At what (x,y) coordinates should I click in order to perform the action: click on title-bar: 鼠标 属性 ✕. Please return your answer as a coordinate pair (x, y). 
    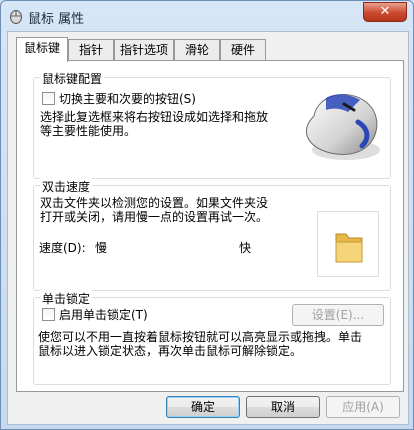
    Looking at the image, I should click on (207, 16).